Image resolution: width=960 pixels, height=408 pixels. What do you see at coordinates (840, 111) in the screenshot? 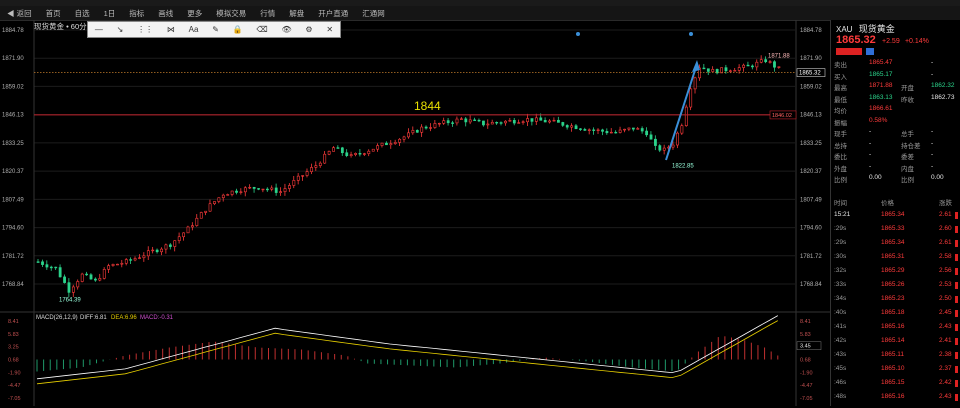
I see `field-label: 均价` at bounding box center [840, 111].